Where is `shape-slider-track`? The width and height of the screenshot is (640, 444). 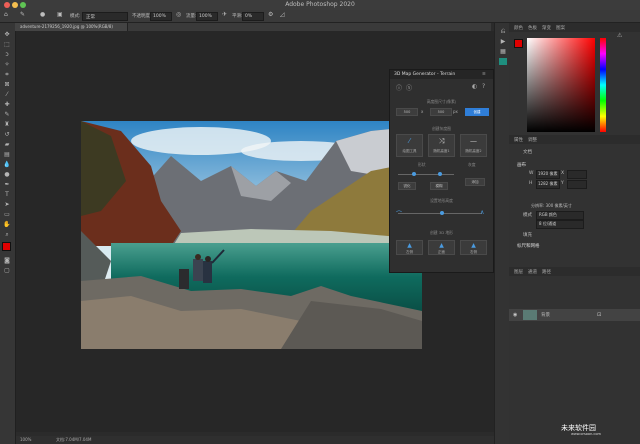
shape-slider-track is located at coordinates (426, 174).